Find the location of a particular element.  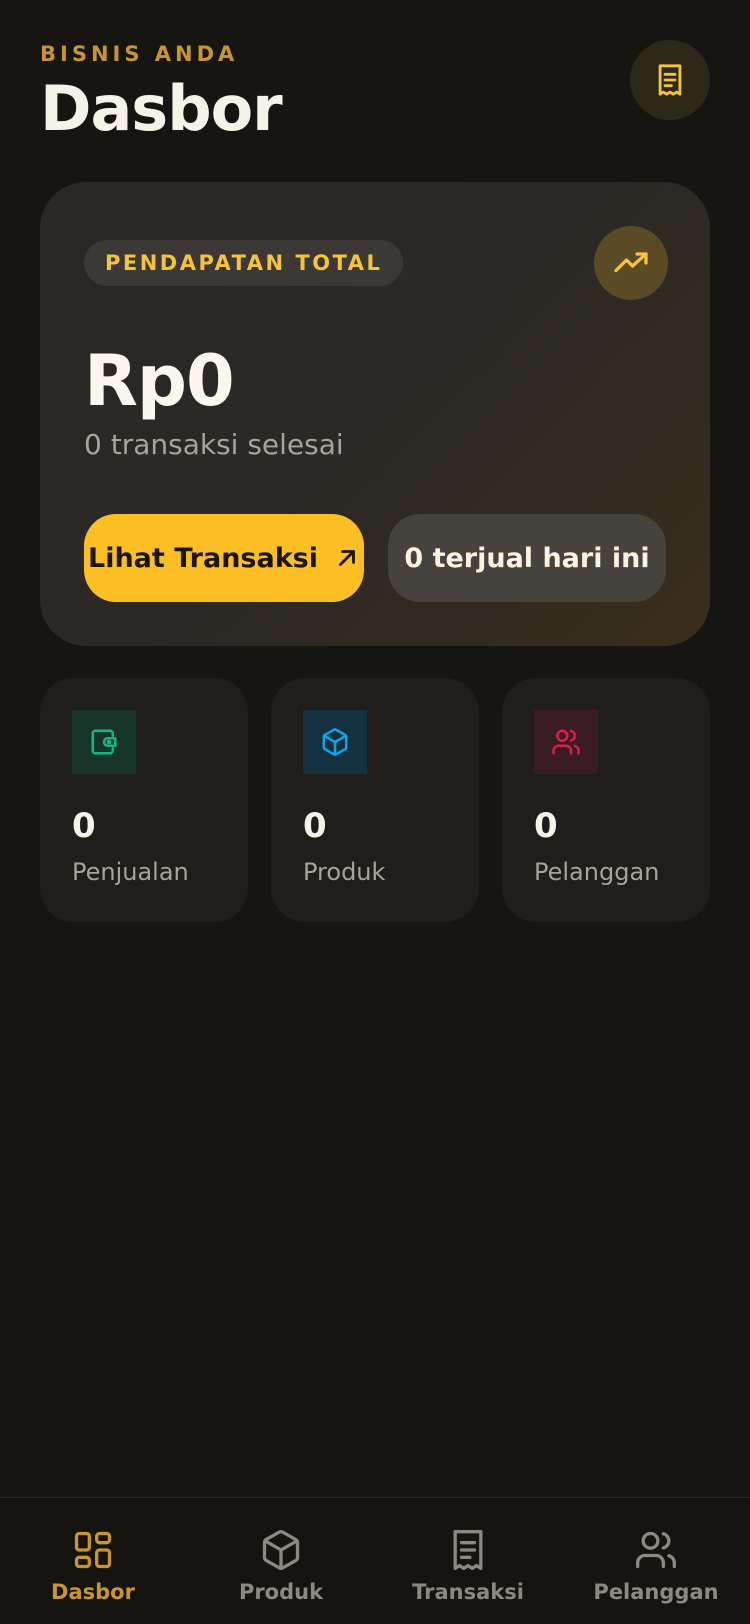

sold-today-label: 0 terjual hari ini is located at coordinates (527, 558).